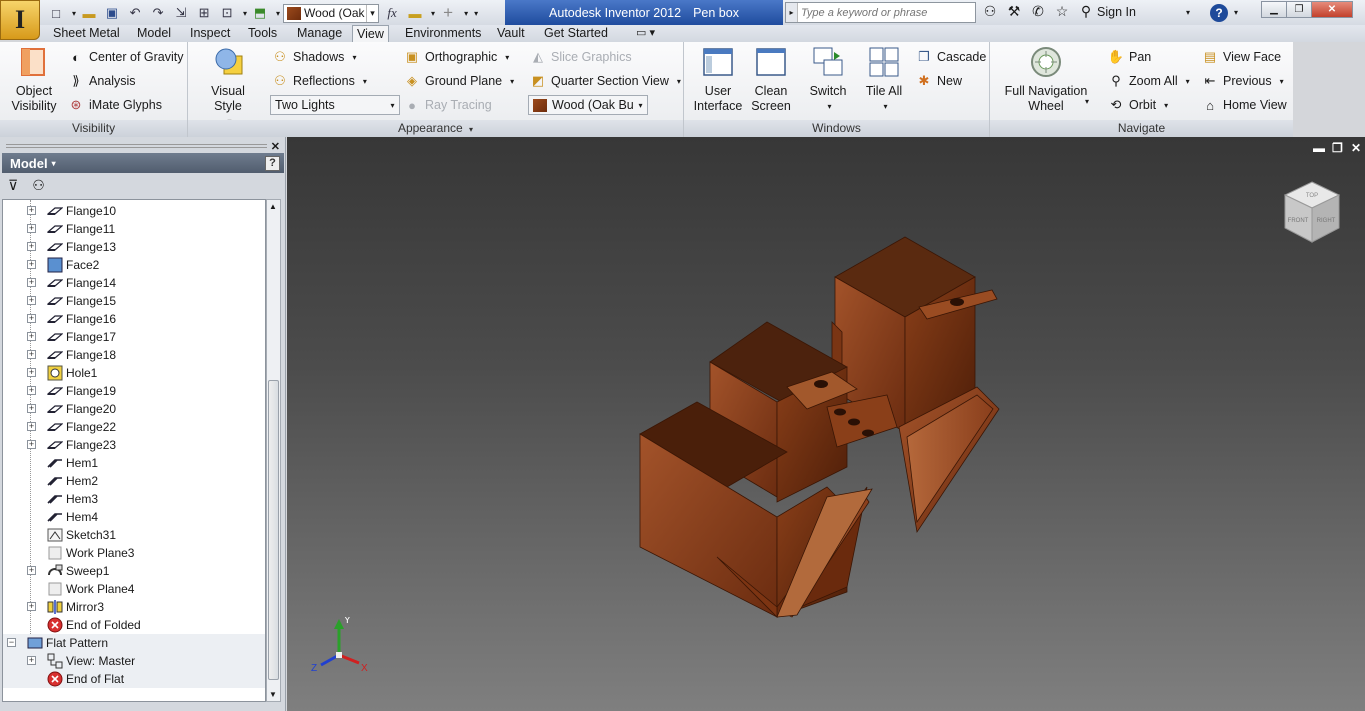 This screenshot has width=1365, height=711. I want to click on home-view-button: ⌂ Home View, so click(1244, 105).